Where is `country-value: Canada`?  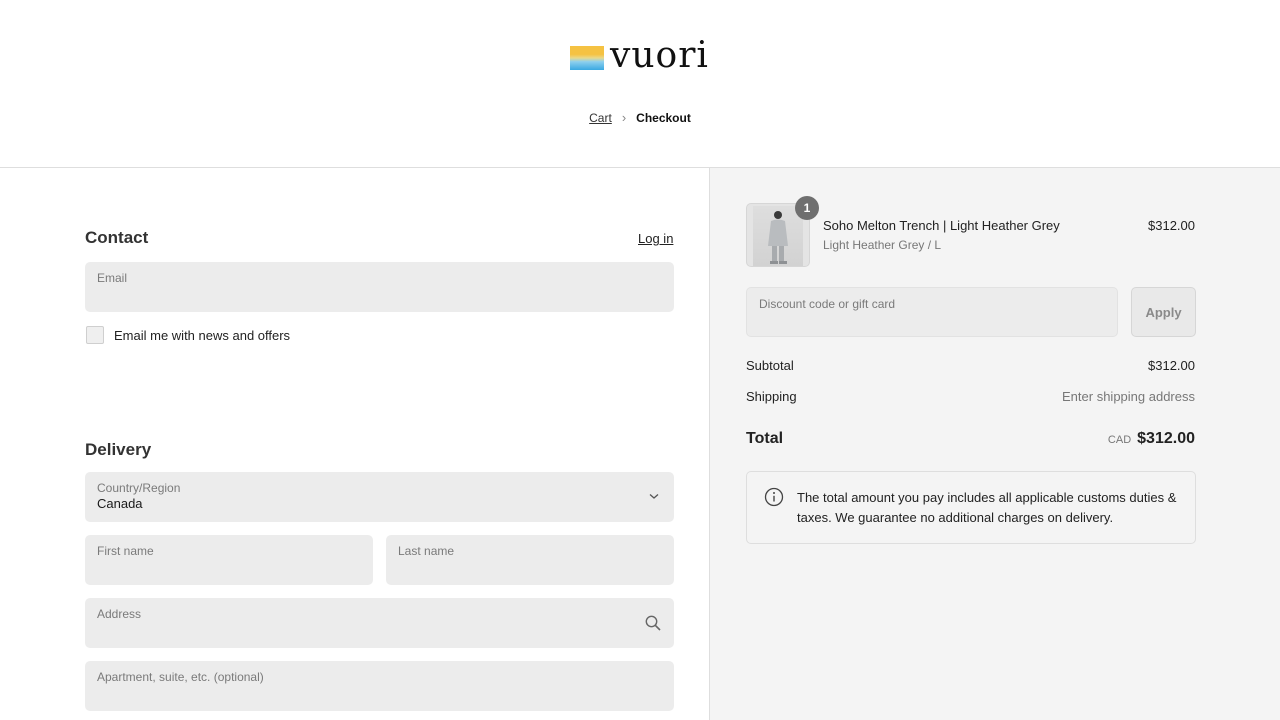
country-value: Canada is located at coordinates (120, 503).